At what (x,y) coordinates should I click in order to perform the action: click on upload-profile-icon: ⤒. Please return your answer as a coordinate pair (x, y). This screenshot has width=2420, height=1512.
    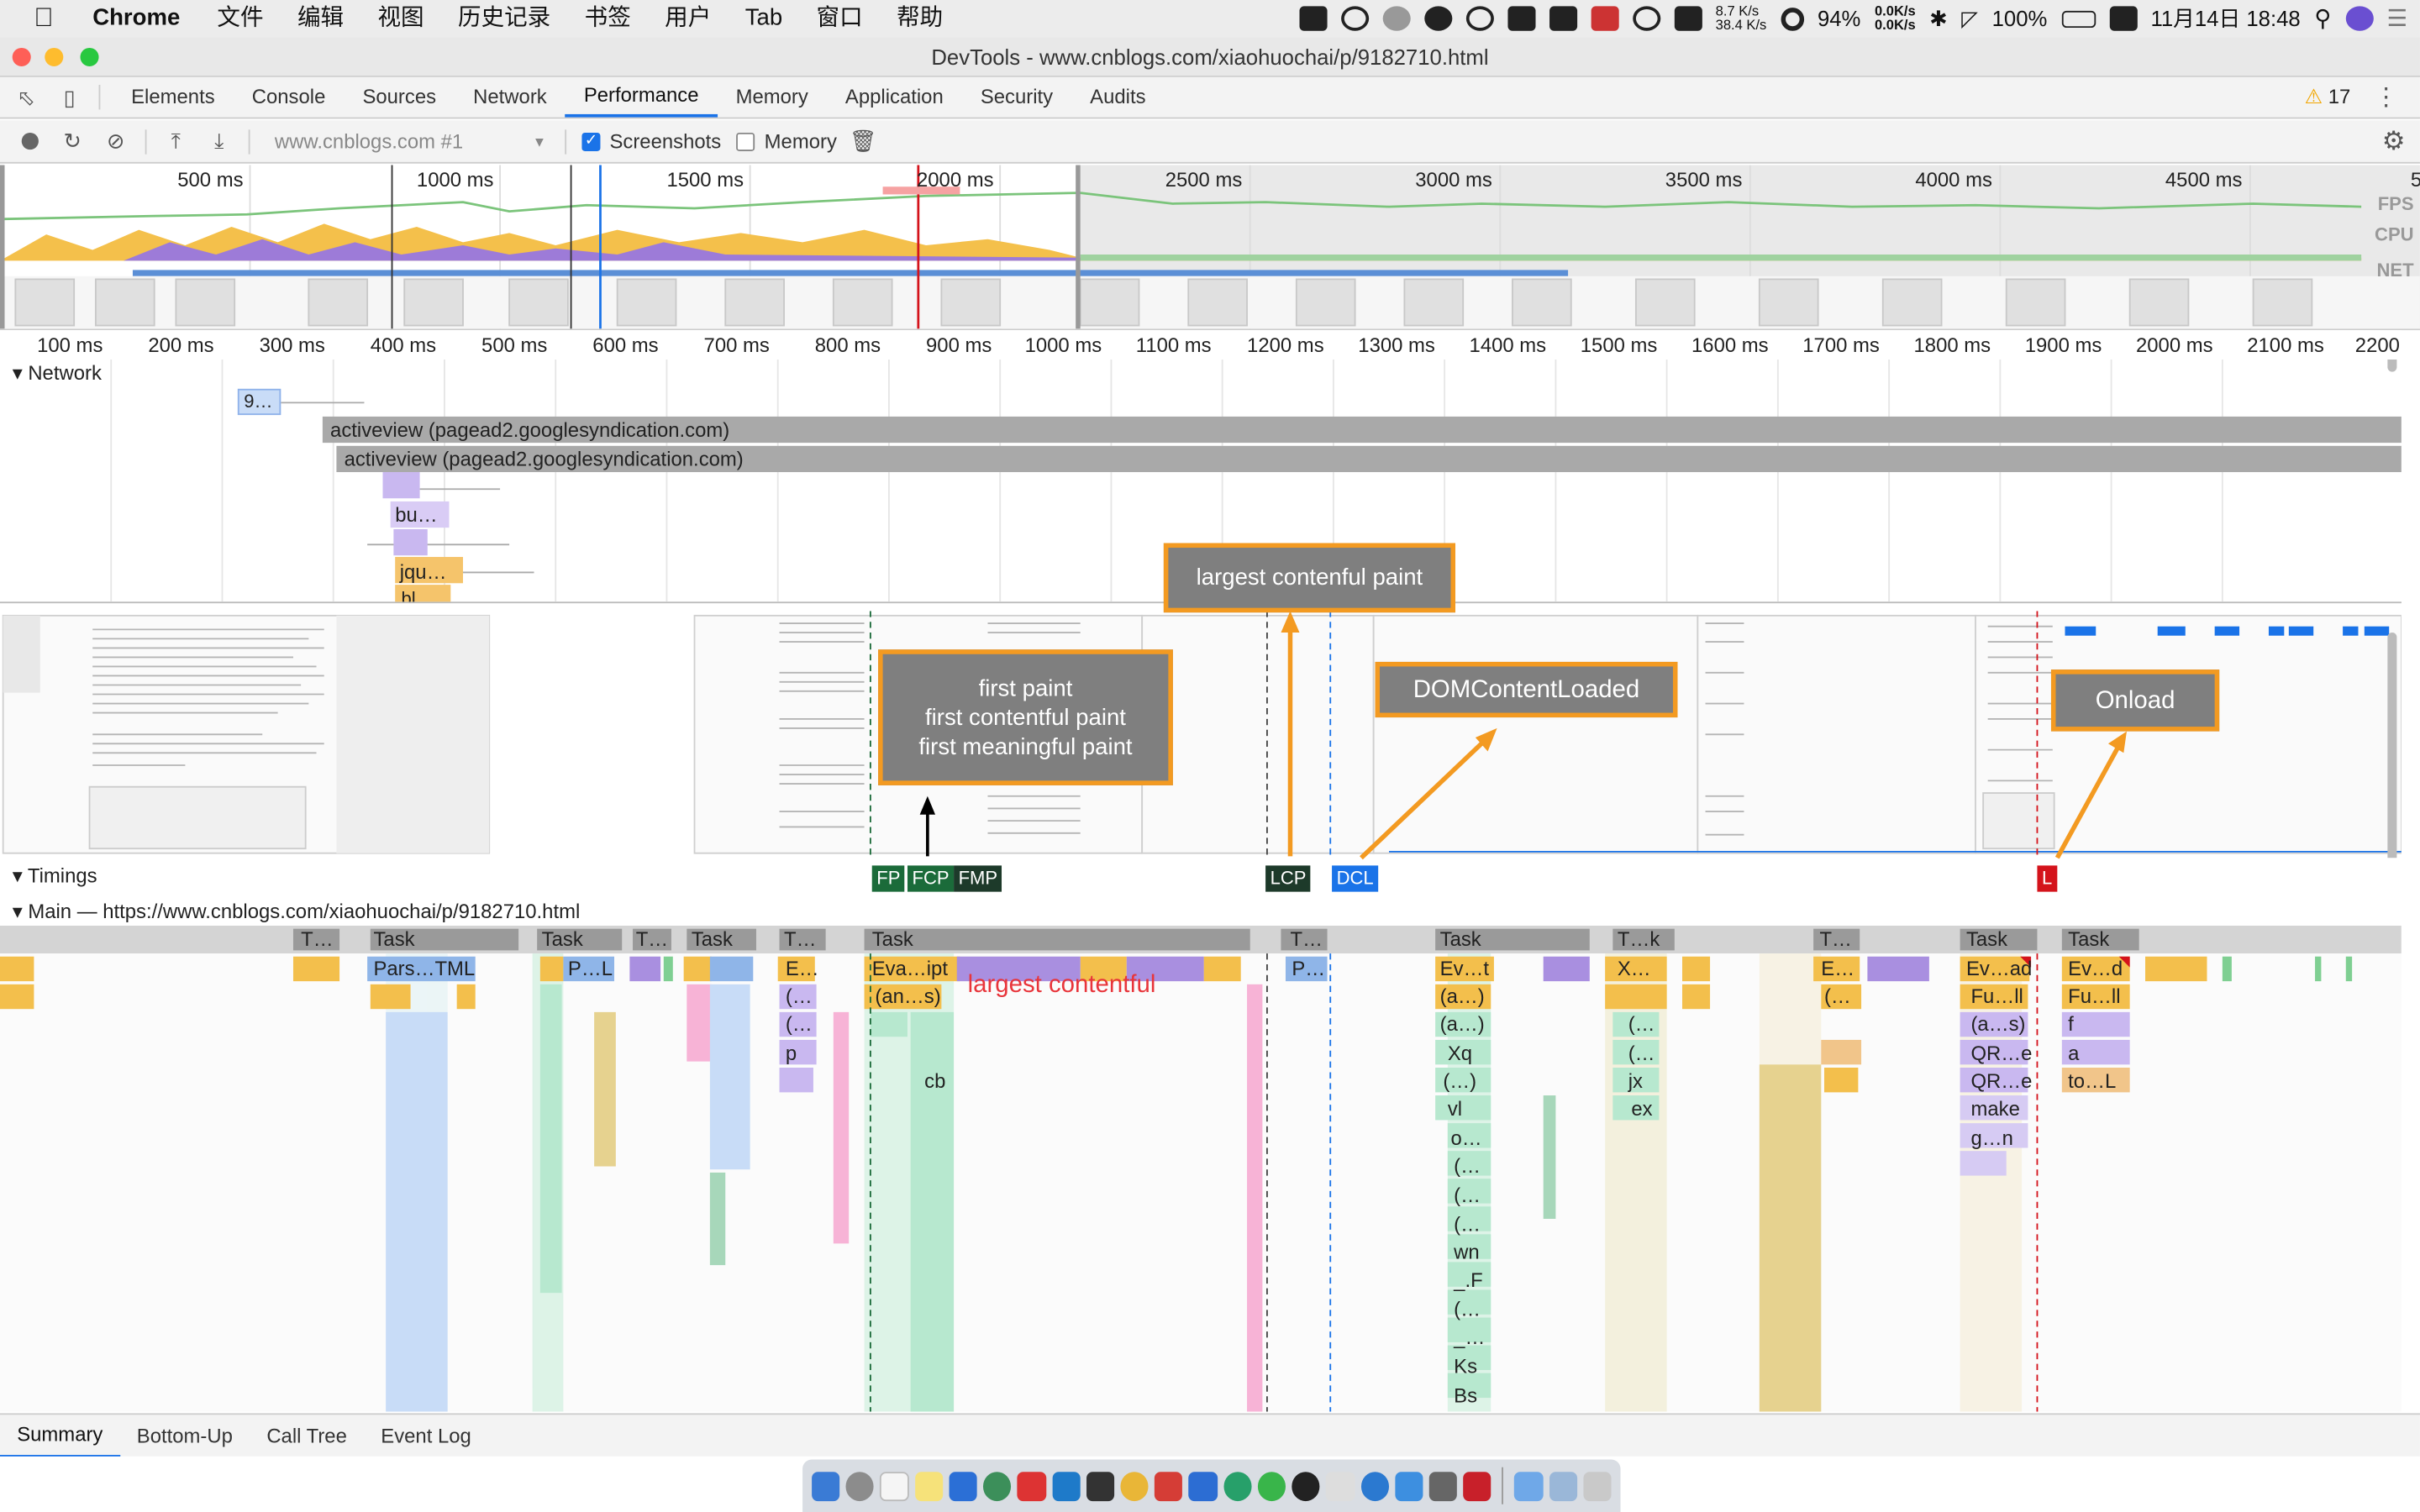
    Looking at the image, I should click on (176, 141).